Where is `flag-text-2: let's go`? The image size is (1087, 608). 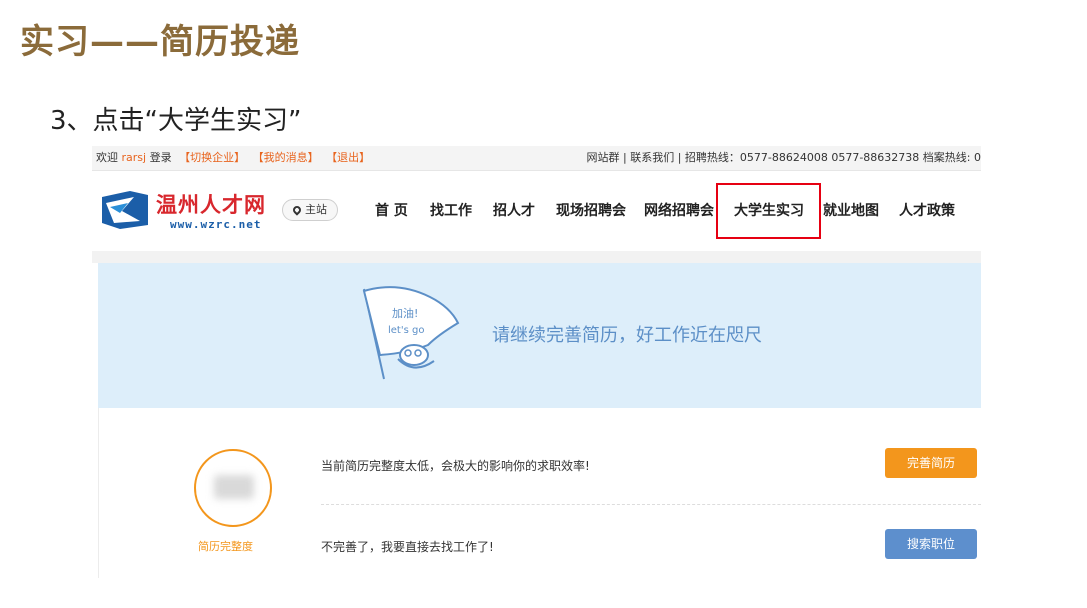
flag-text-2: let's go is located at coordinates (406, 330).